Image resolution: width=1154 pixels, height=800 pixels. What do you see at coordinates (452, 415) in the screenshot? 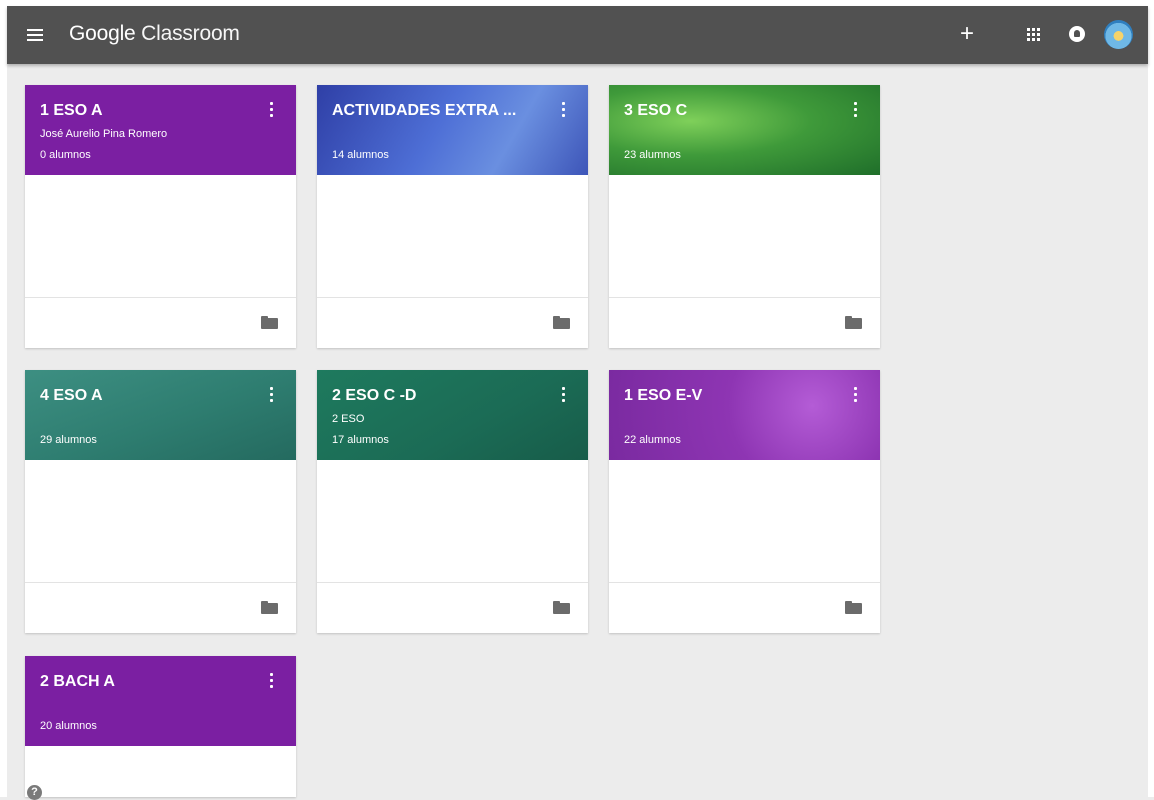
I see `class-card-header: 2 ESO C -D 2 ESO 17 alumnos` at bounding box center [452, 415].